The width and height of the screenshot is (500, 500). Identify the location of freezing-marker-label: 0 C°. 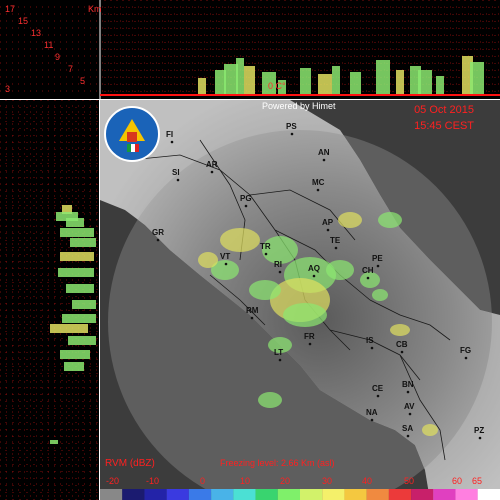
(277, 86).